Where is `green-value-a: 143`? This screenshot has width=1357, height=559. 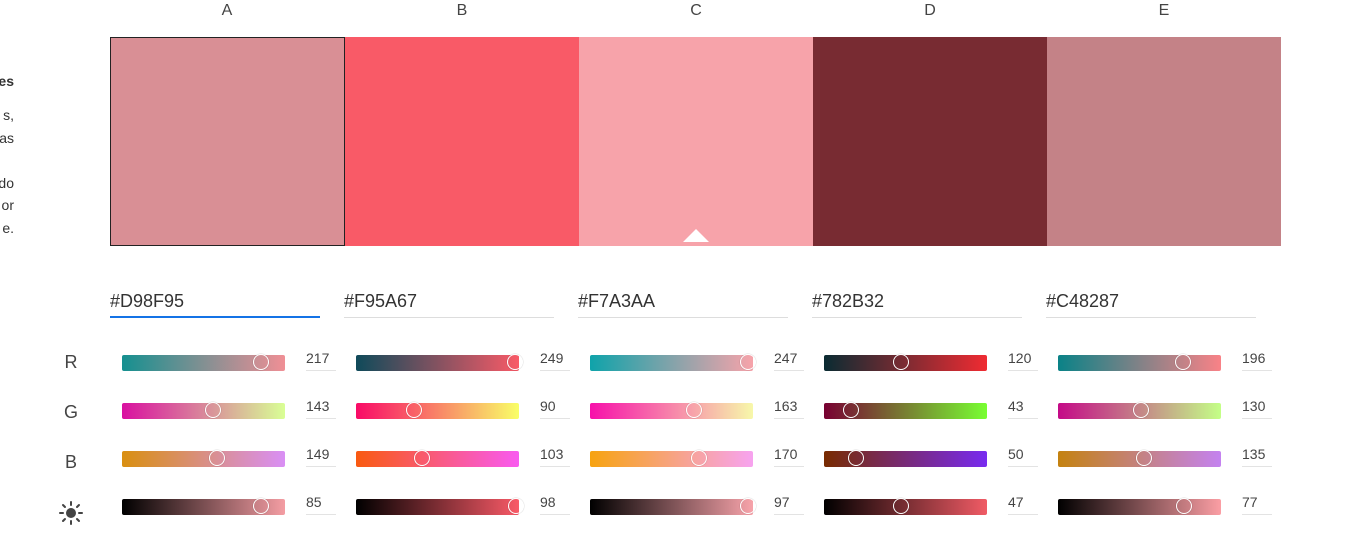
green-value-a: 143 is located at coordinates (321, 408).